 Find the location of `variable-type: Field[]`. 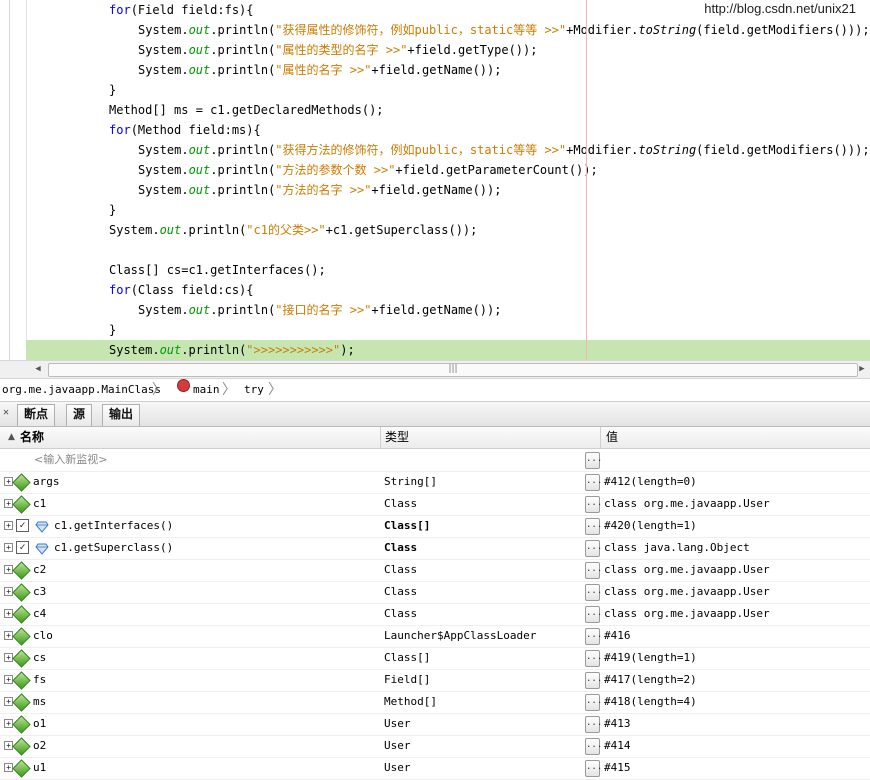

variable-type: Field[] is located at coordinates (407, 679).